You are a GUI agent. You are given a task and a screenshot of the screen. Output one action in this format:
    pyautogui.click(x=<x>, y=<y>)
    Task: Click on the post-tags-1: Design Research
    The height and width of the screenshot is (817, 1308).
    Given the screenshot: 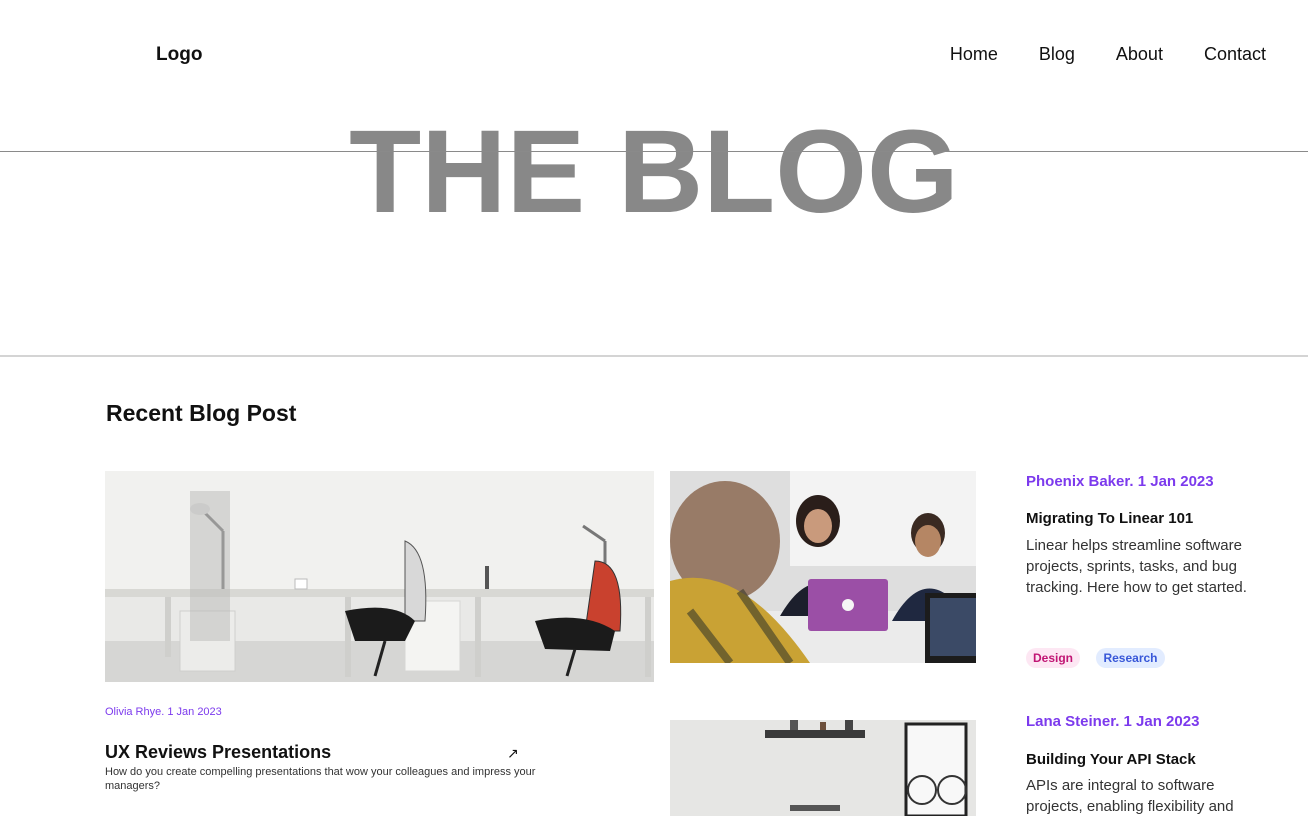 What is the action you would take?
    pyautogui.click(x=1101, y=658)
    